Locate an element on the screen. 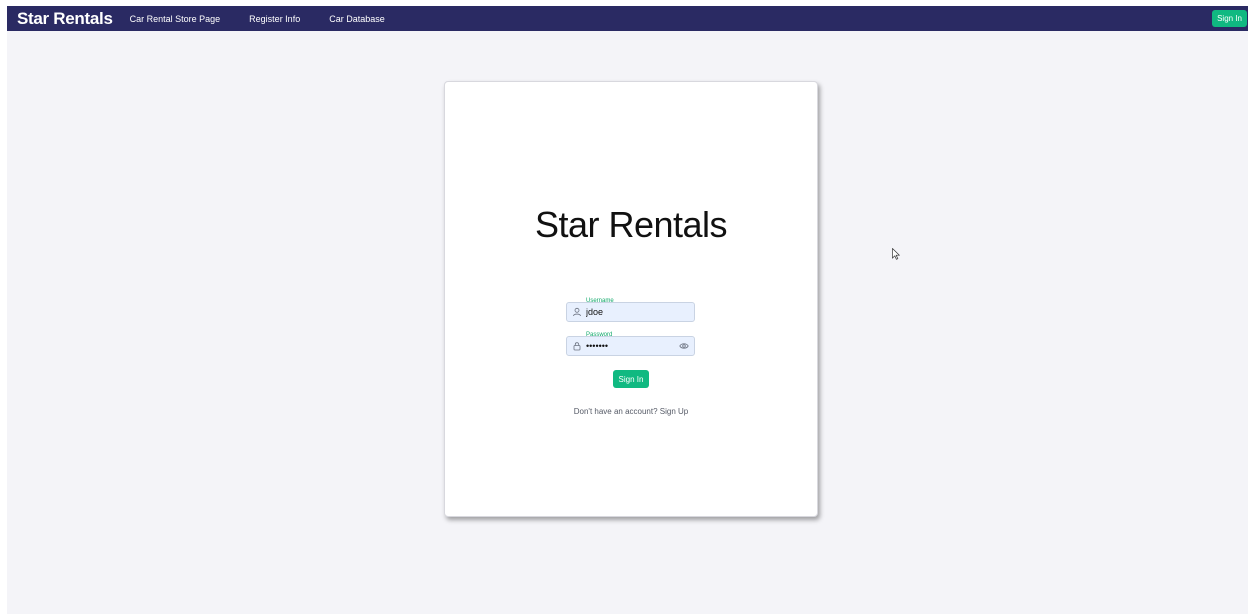 The height and width of the screenshot is (614, 1248). nav-link-car-database: Car Database is located at coordinates (357, 19).